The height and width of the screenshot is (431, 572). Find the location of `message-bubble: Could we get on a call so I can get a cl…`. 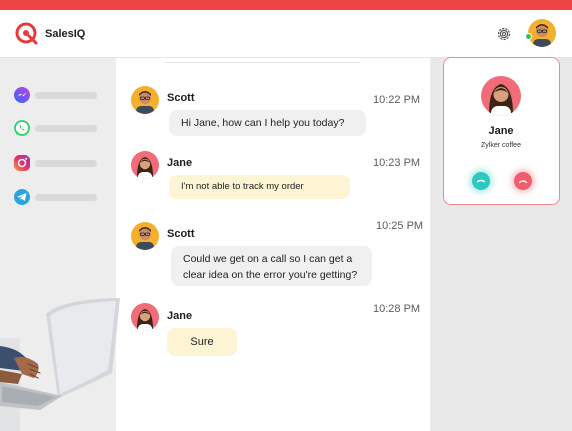

message-bubble: Could we get on a call so I can get a cl… is located at coordinates (271, 266).